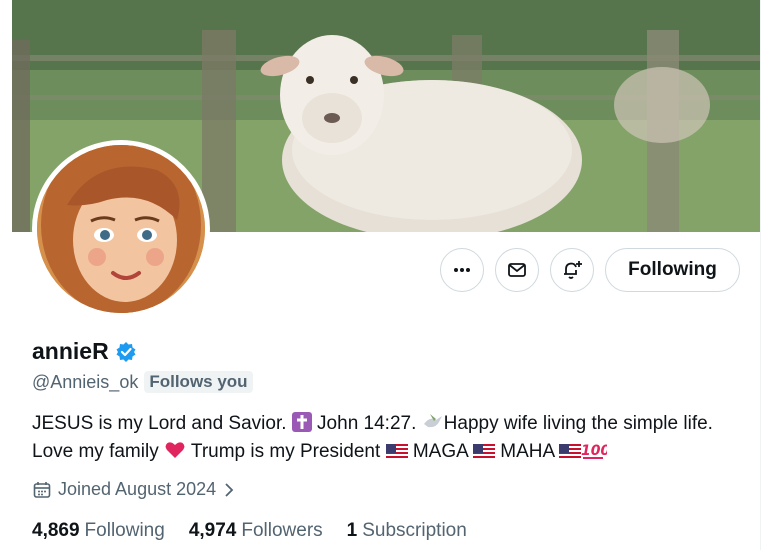 The width and height of the screenshot is (773, 550). What do you see at coordinates (229, 489) in the screenshot?
I see `chevron-right-icon` at bounding box center [229, 489].